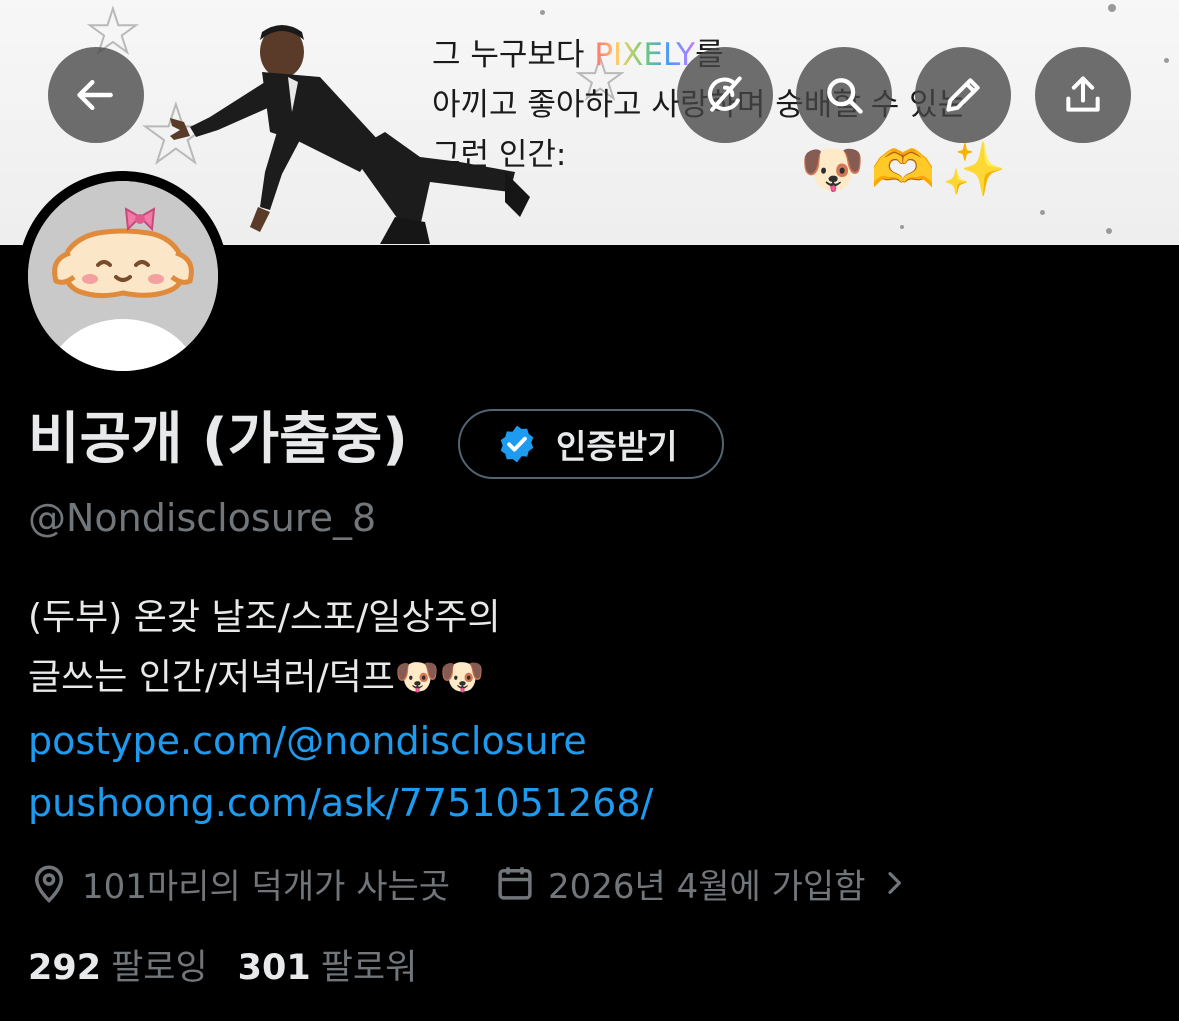 Image resolution: width=1179 pixels, height=1021 pixels. I want to click on profile-name: 비공개 (가출중), so click(218, 439).